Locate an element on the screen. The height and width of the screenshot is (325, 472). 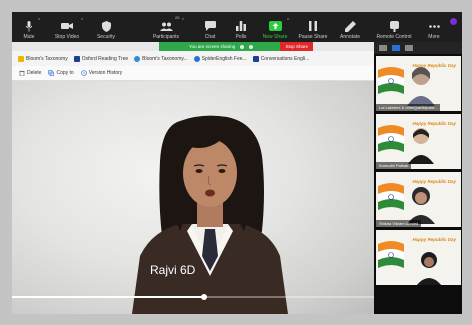
security-label: Security is located at coordinates (106, 37).